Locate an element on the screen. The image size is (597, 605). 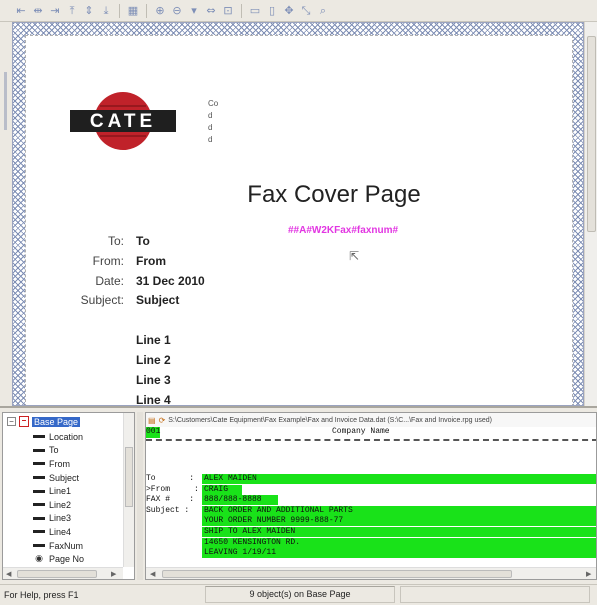
data-field-value: SHIP TO ALEX MAIDEN is located at coordinates (399, 532).